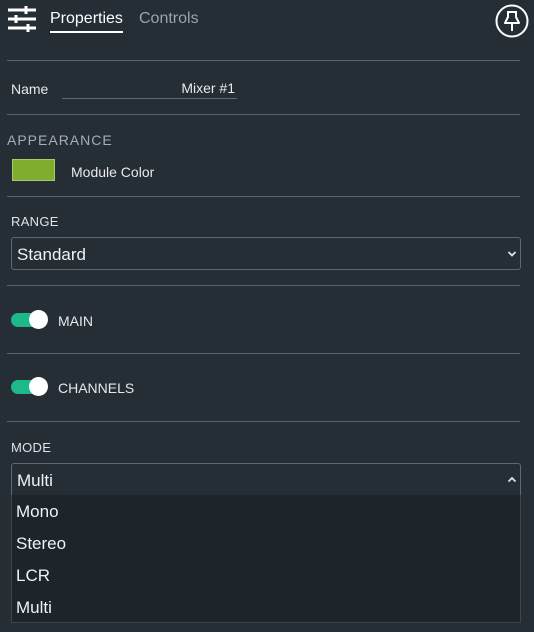 The image size is (534, 632). I want to click on channels-toggle, so click(29, 387).